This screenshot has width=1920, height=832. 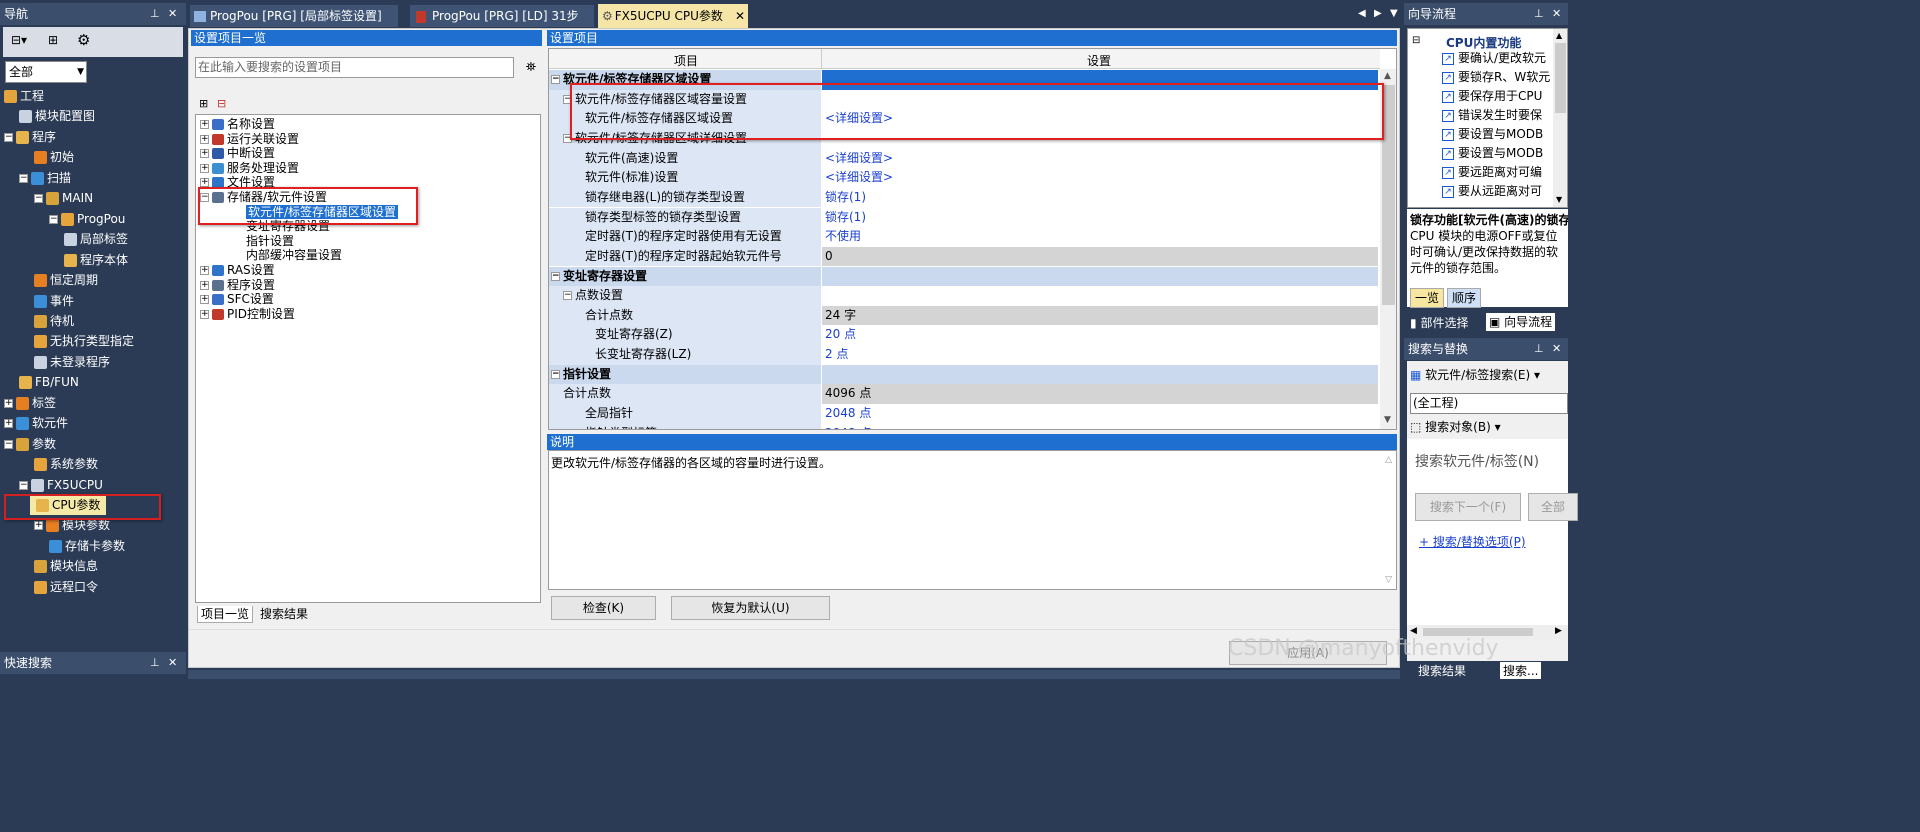 I want to click on nav-item: 事件, so click(x=54, y=301).